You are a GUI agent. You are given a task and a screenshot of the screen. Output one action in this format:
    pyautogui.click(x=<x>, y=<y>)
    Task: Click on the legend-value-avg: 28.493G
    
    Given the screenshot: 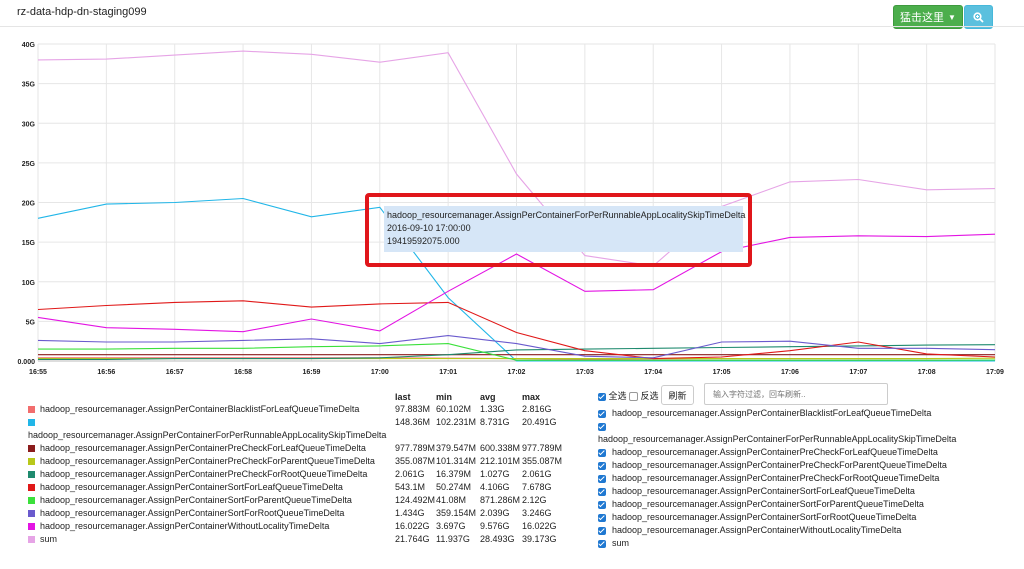 What is the action you would take?
    pyautogui.click(x=497, y=539)
    